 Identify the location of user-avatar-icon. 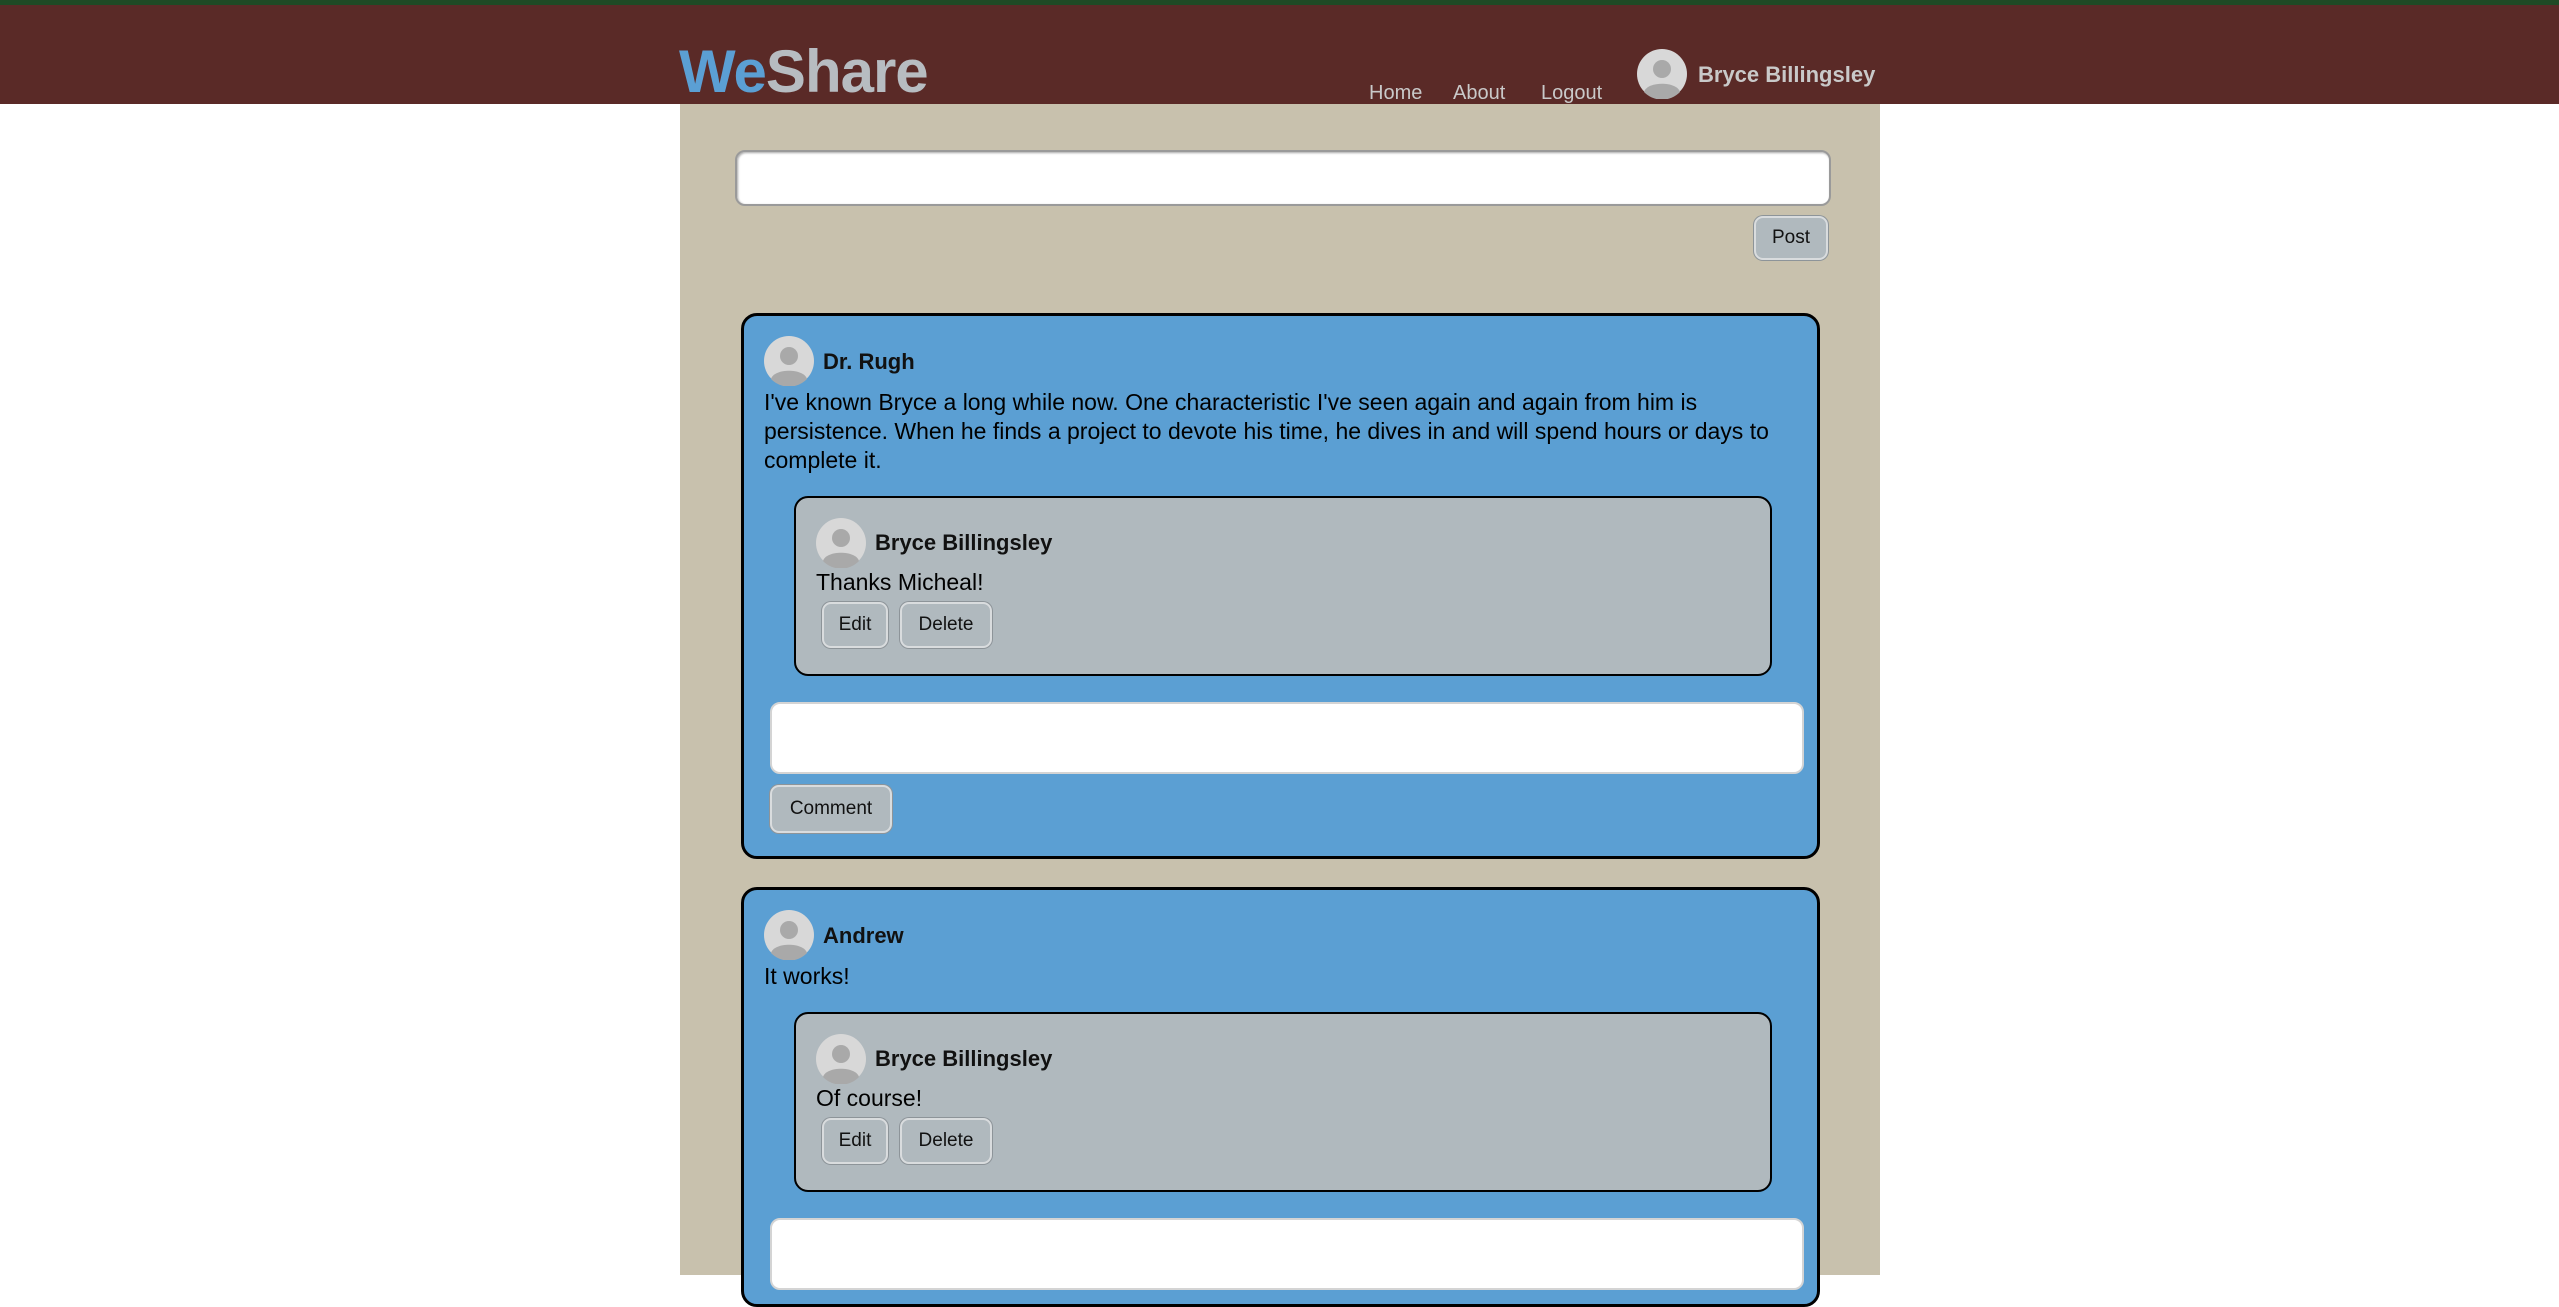
(1662, 74).